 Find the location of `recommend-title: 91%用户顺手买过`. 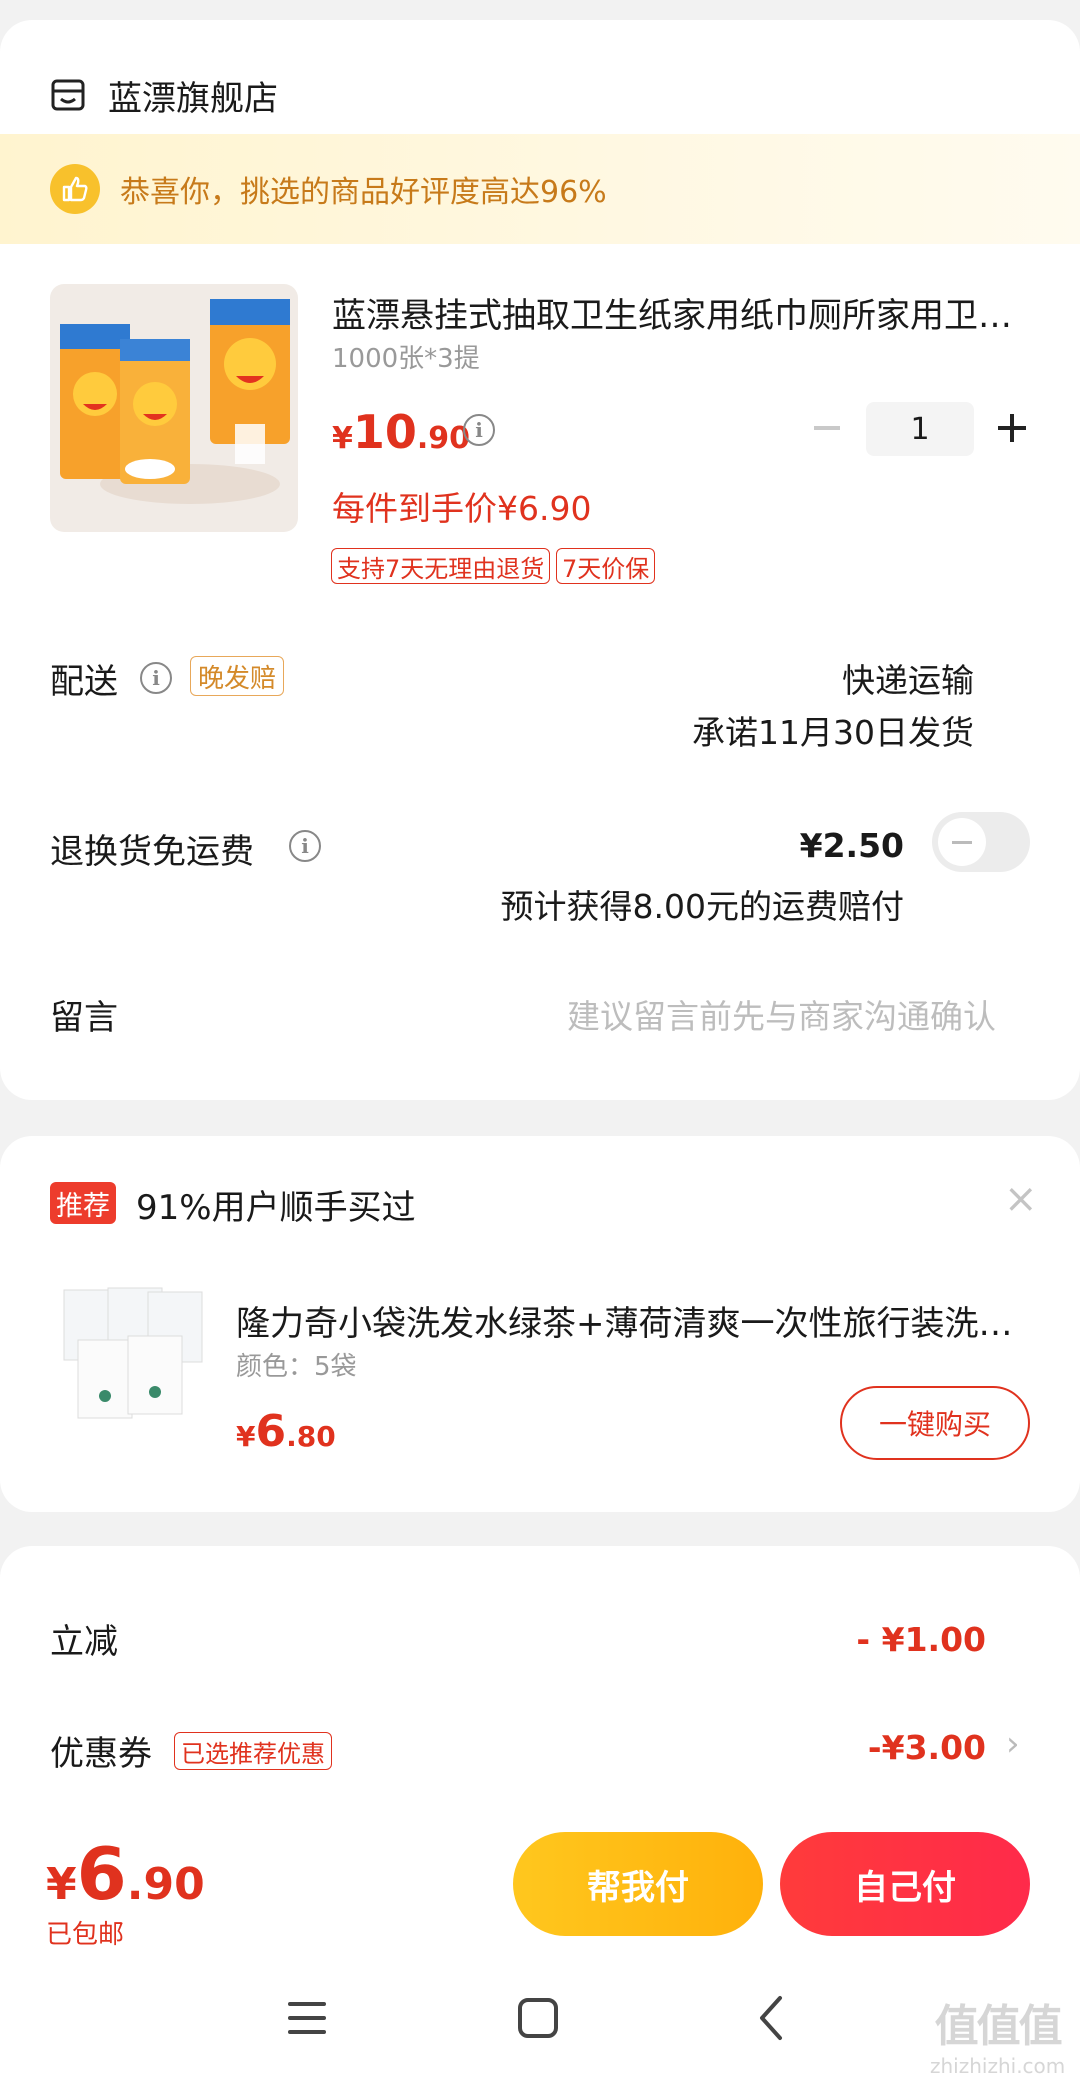

recommend-title: 91%用户顺手买过 is located at coordinates (276, 1208).